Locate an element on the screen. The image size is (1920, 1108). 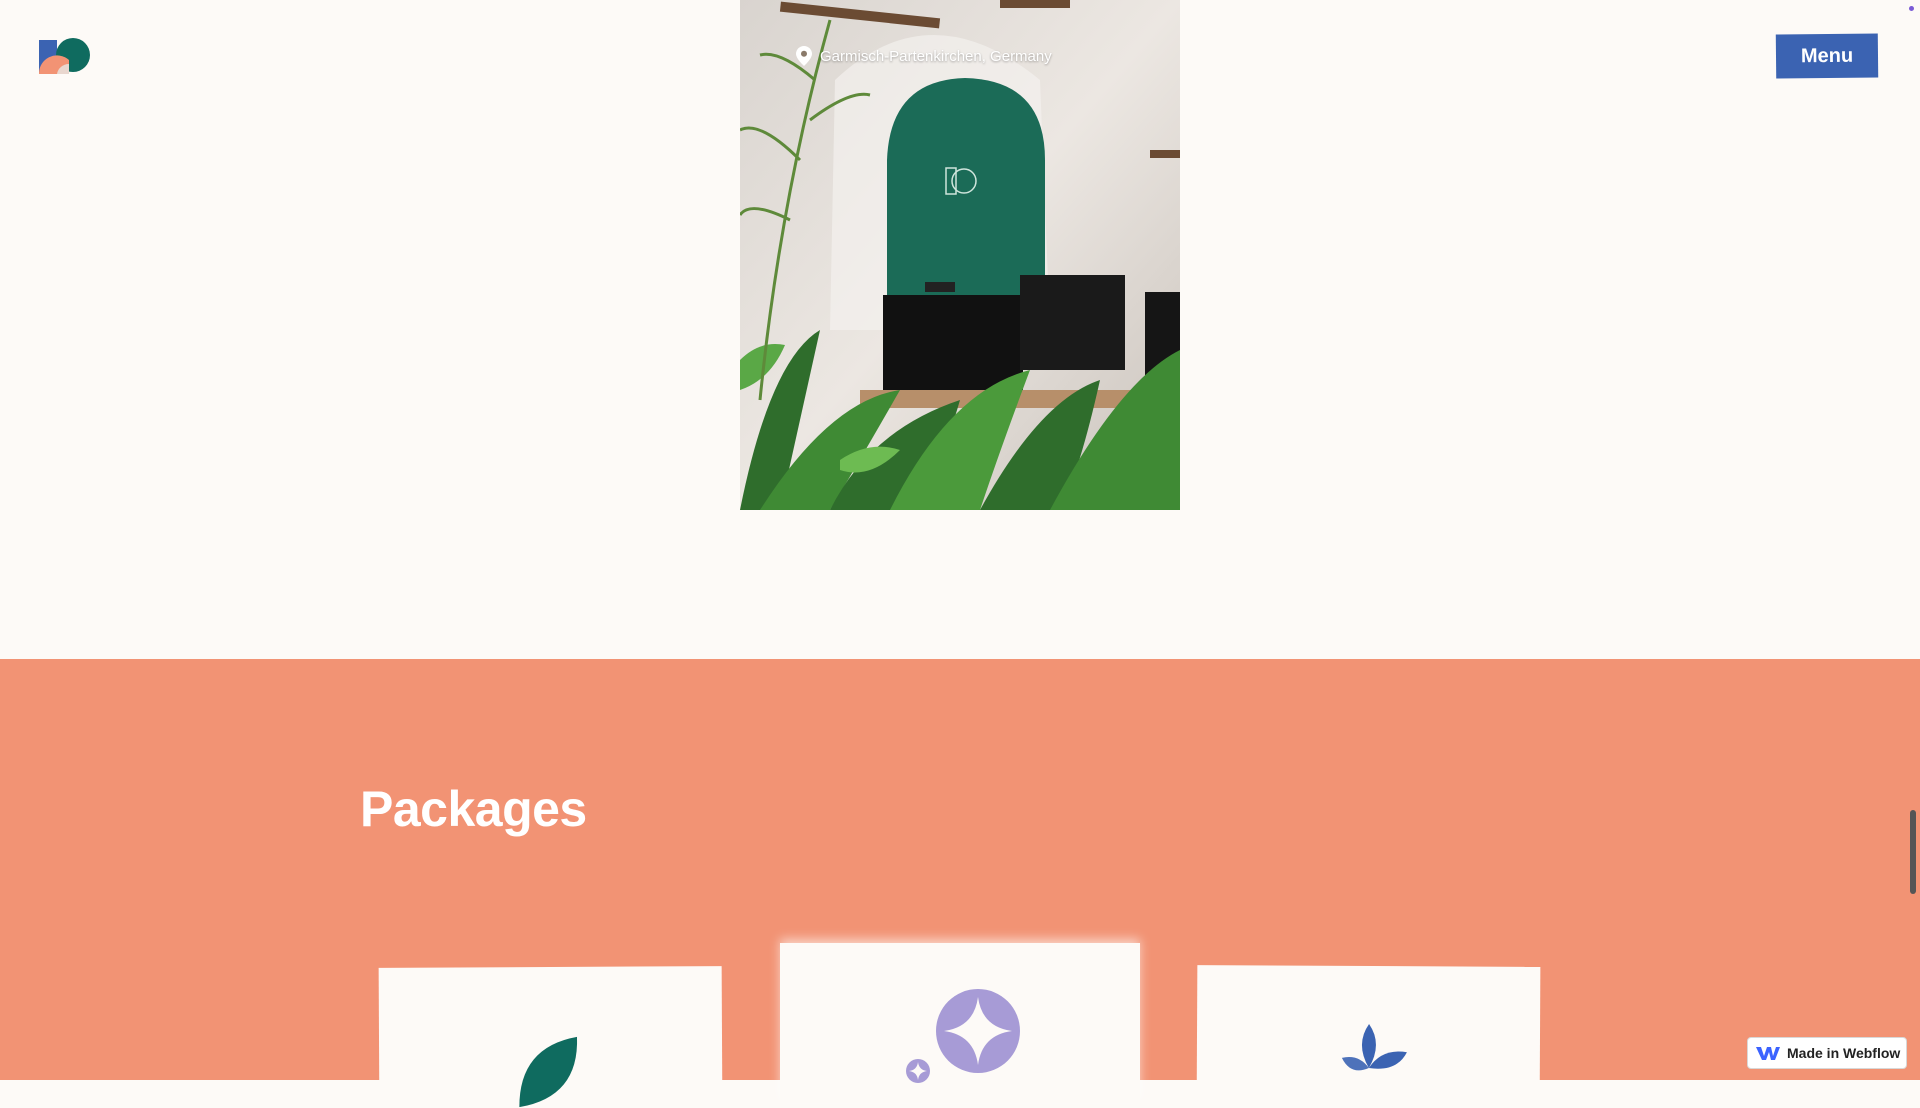
brand-logo-icon is located at coordinates (65, 57).